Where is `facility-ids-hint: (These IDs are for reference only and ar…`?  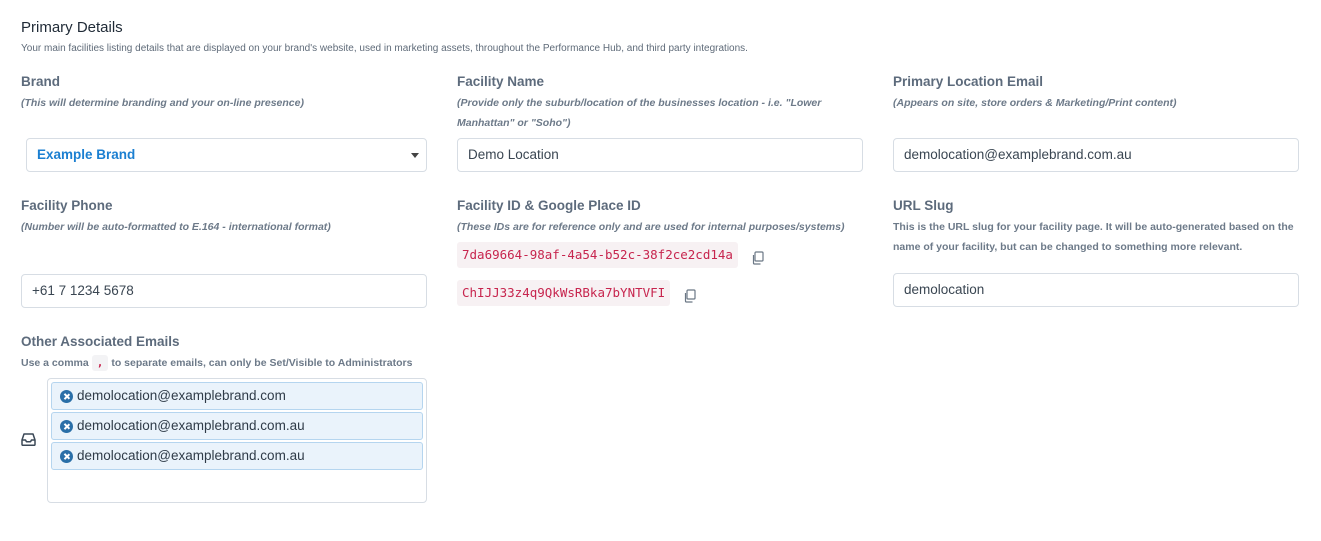 facility-ids-hint: (These IDs are for reference only and ar… is located at coordinates (651, 227).